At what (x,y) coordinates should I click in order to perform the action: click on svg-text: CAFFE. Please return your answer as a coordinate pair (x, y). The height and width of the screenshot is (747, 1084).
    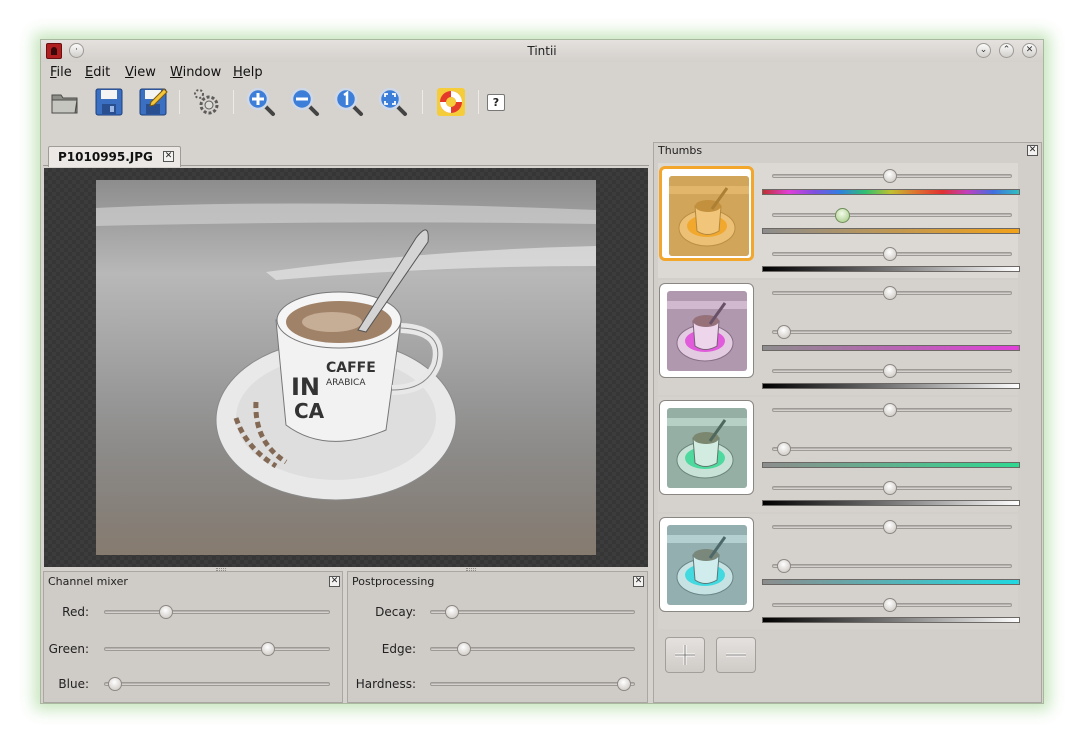
    Looking at the image, I should click on (351, 368).